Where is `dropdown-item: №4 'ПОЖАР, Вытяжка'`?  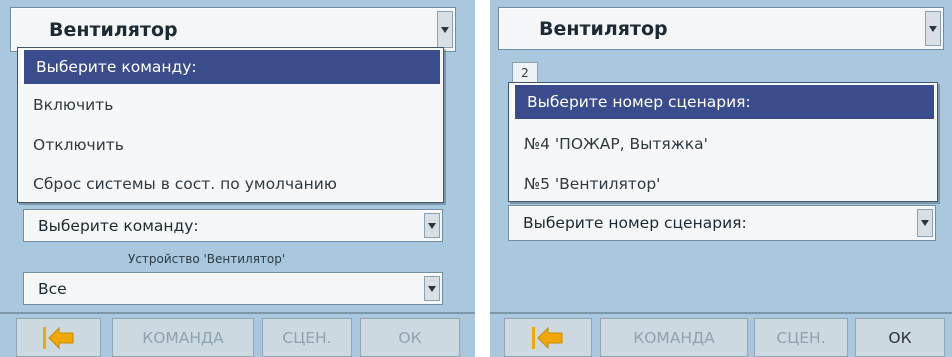
dropdown-item: №4 'ПОЖАР, Вытяжка' is located at coordinates (723, 144).